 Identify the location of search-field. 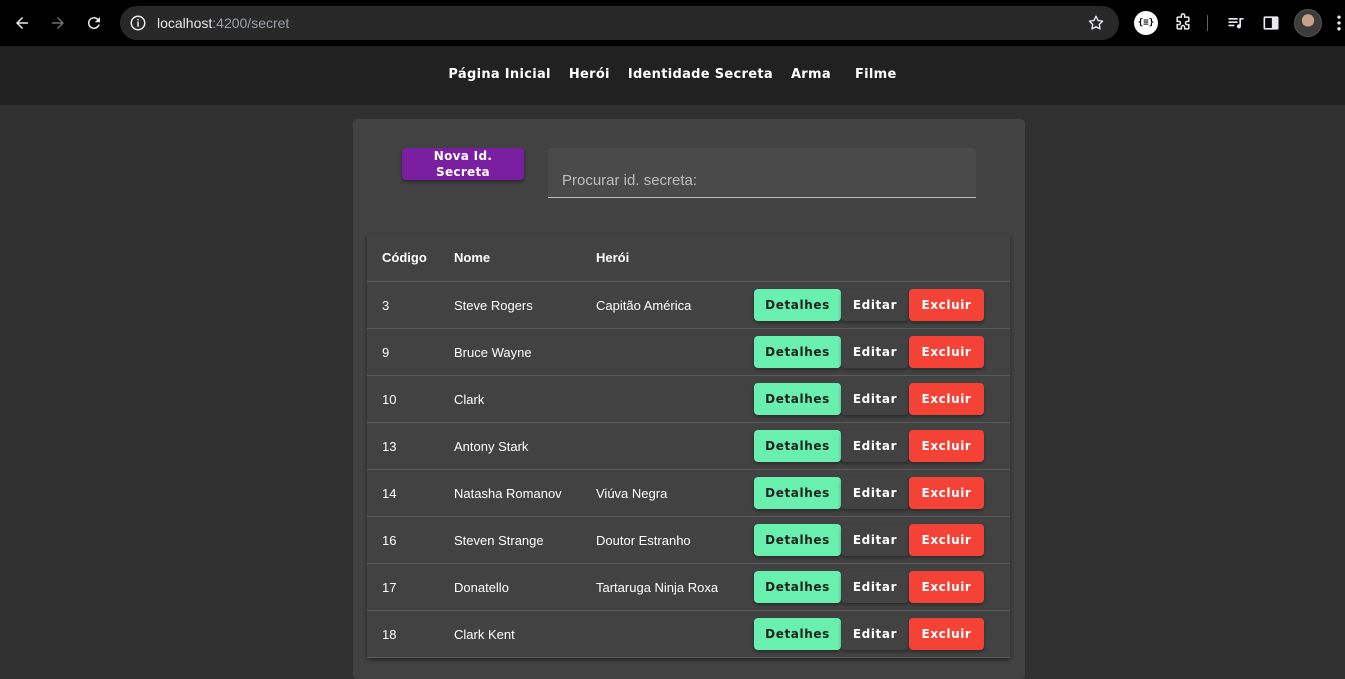
(762, 173).